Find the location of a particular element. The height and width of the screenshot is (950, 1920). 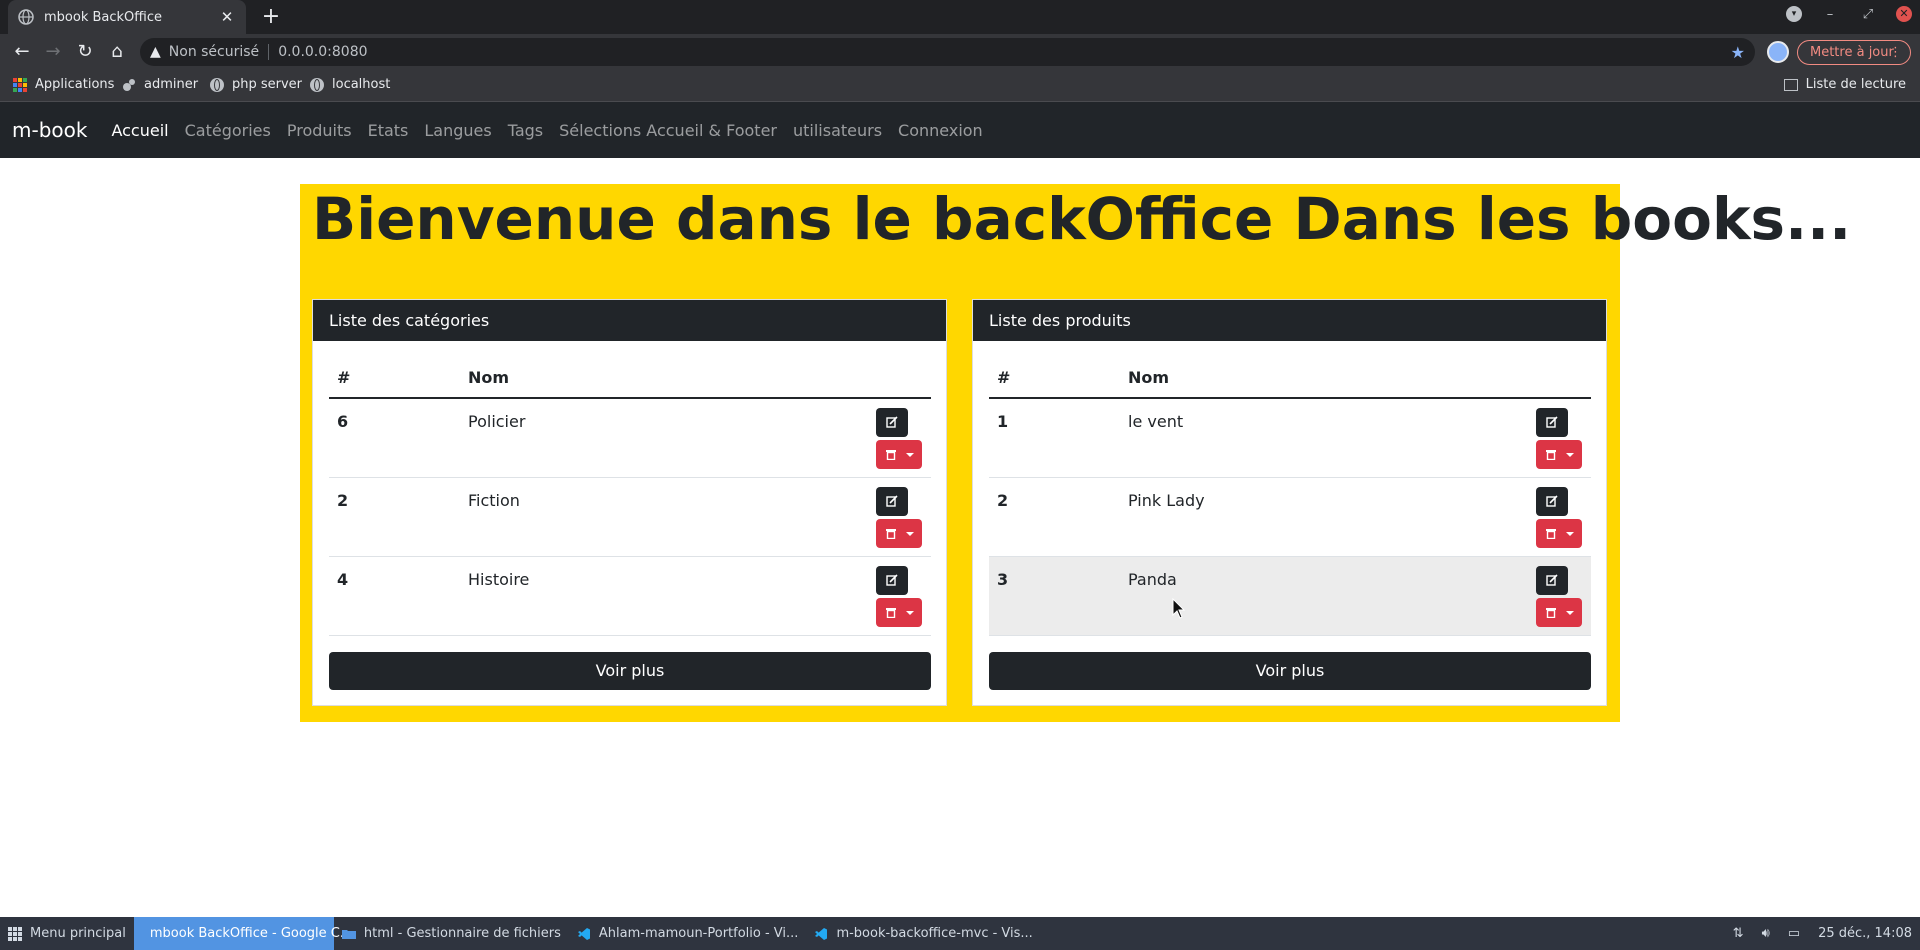

nav-categories: Catégories is located at coordinates (228, 130).